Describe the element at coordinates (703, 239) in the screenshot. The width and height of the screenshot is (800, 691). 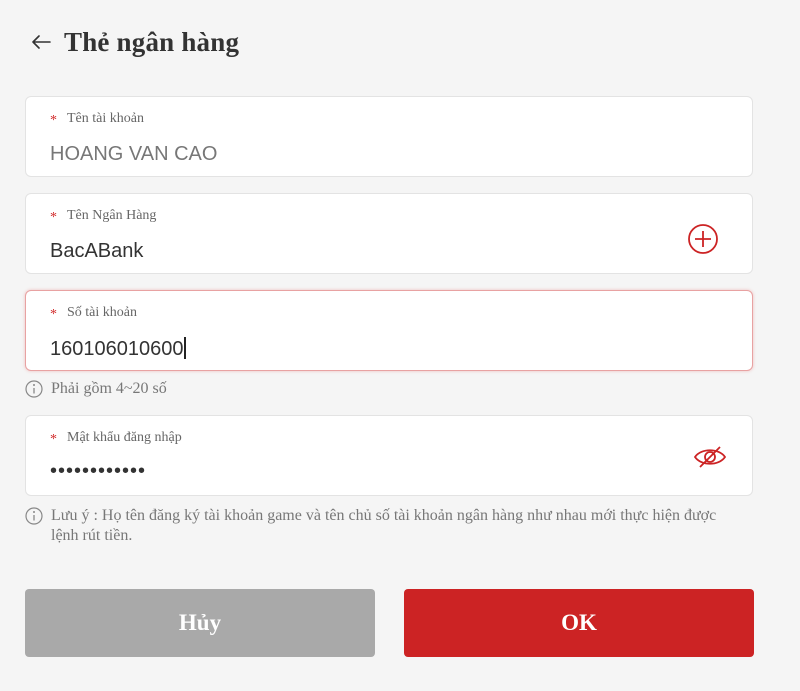
I see `plus-circle-icon` at that location.